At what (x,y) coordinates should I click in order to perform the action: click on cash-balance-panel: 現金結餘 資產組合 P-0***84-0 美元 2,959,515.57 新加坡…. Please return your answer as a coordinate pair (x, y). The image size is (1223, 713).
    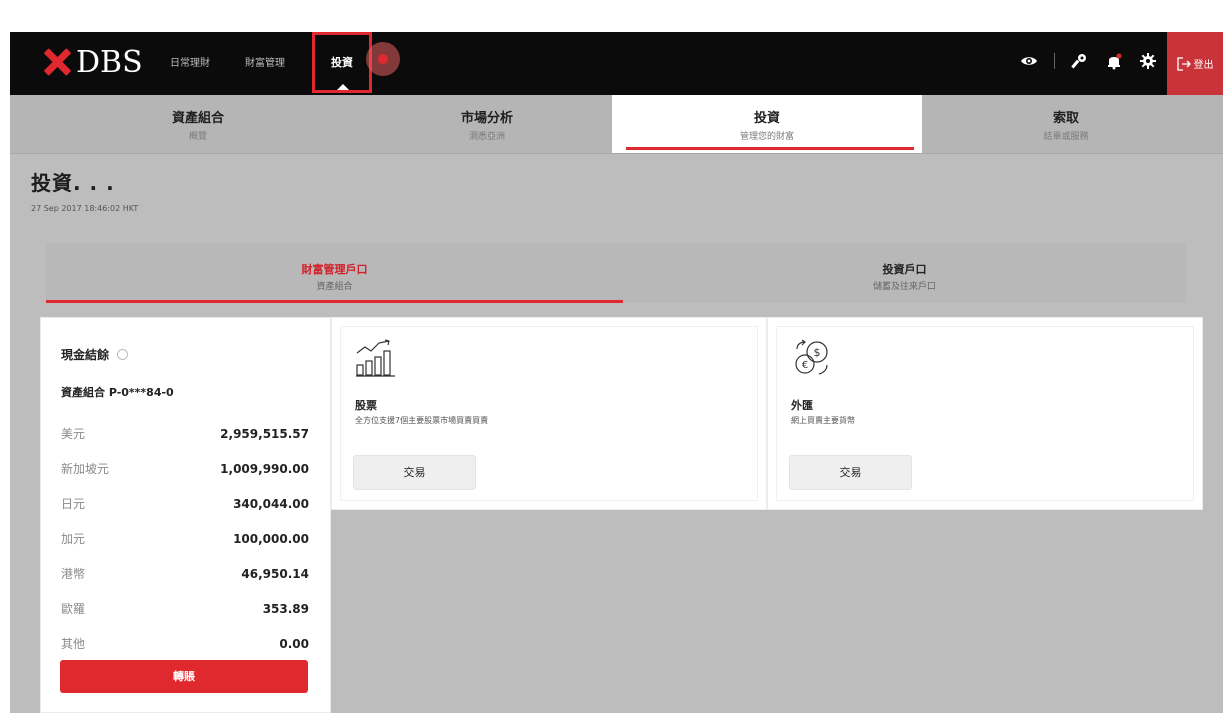
    Looking at the image, I should click on (185, 515).